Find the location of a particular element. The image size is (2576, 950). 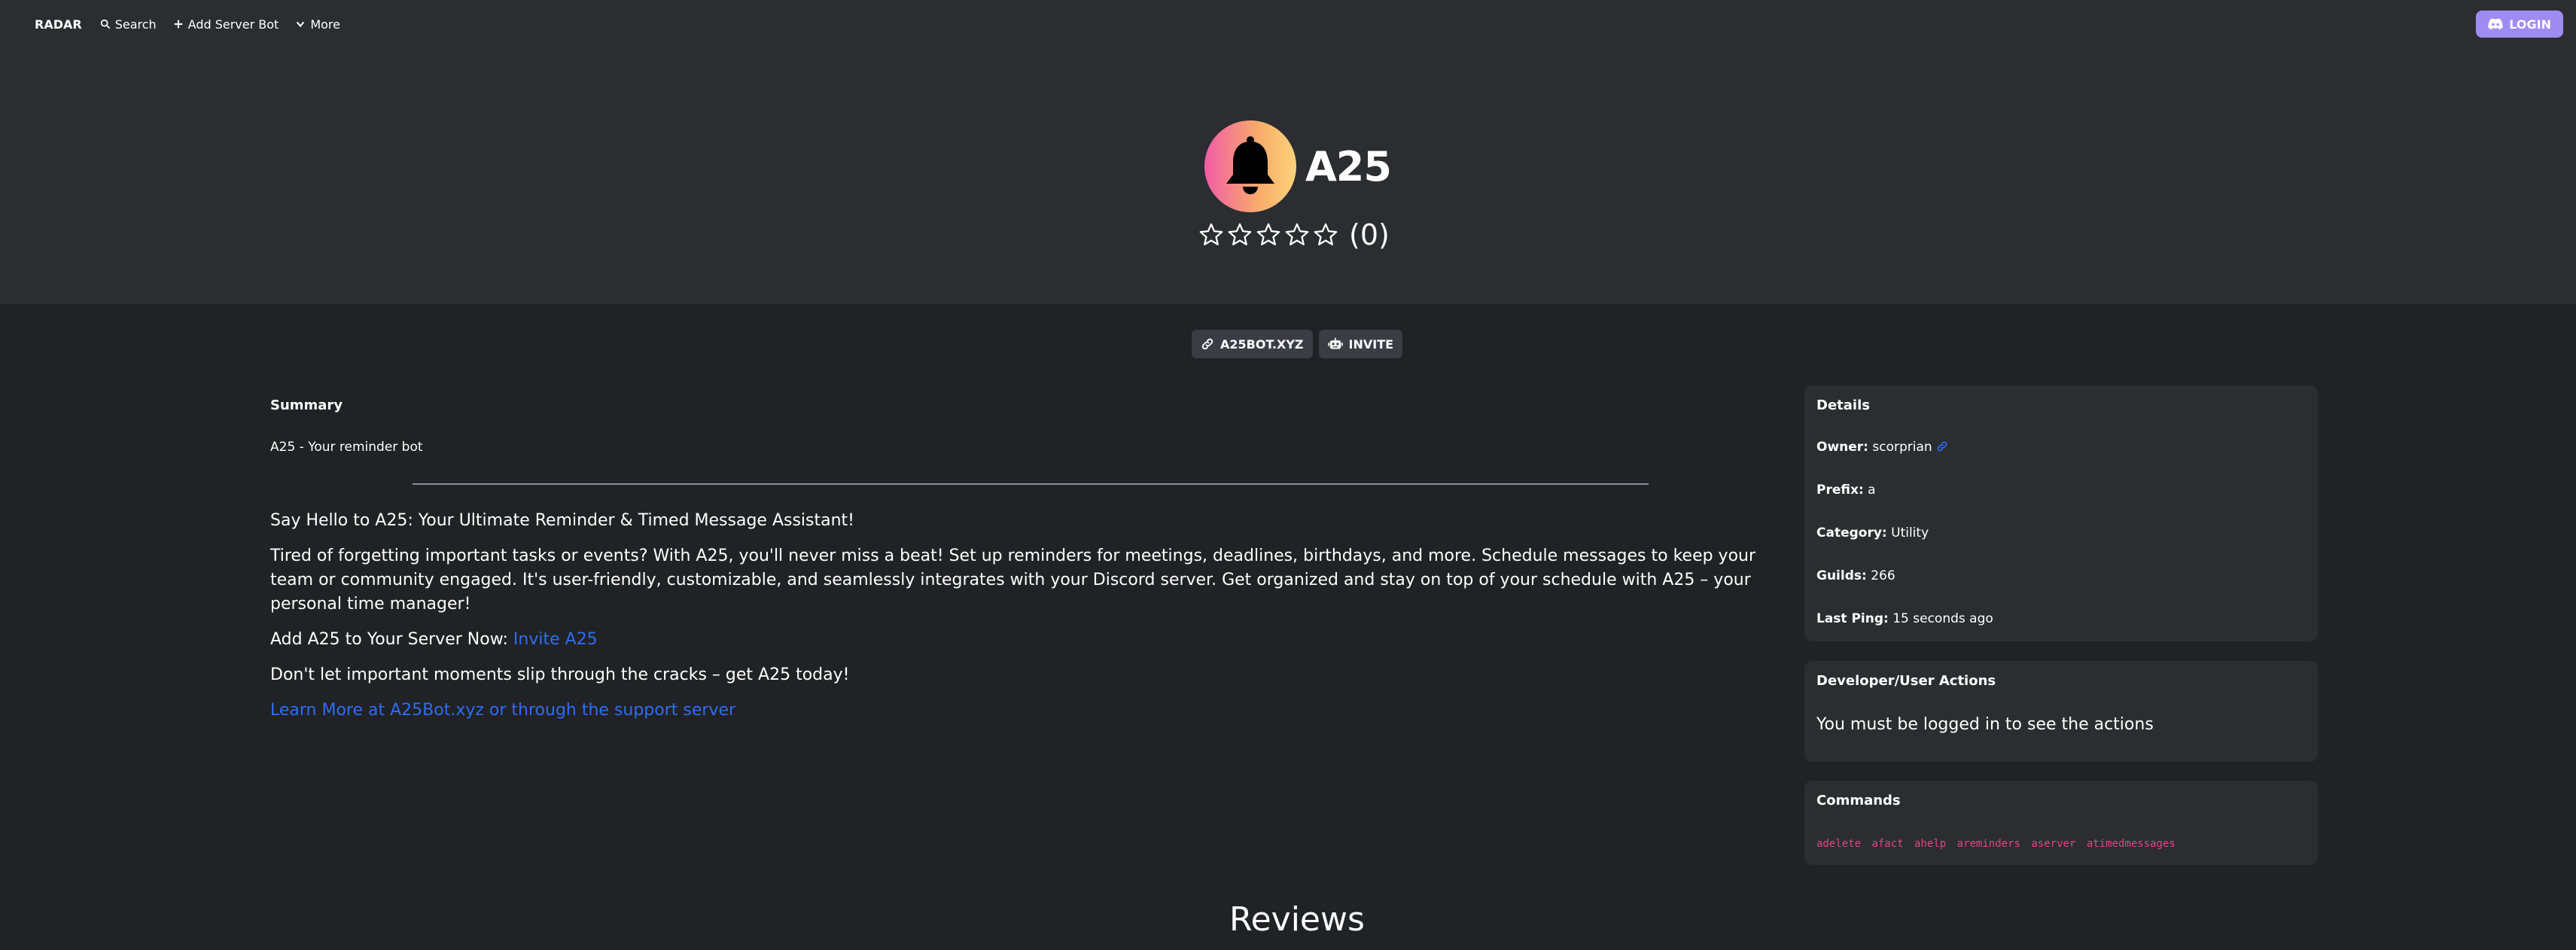

detail-guilds: Guilds: 266 is located at coordinates (1856, 575).